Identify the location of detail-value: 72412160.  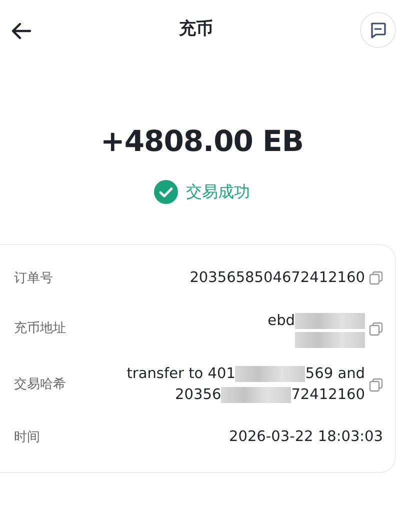
(328, 395).